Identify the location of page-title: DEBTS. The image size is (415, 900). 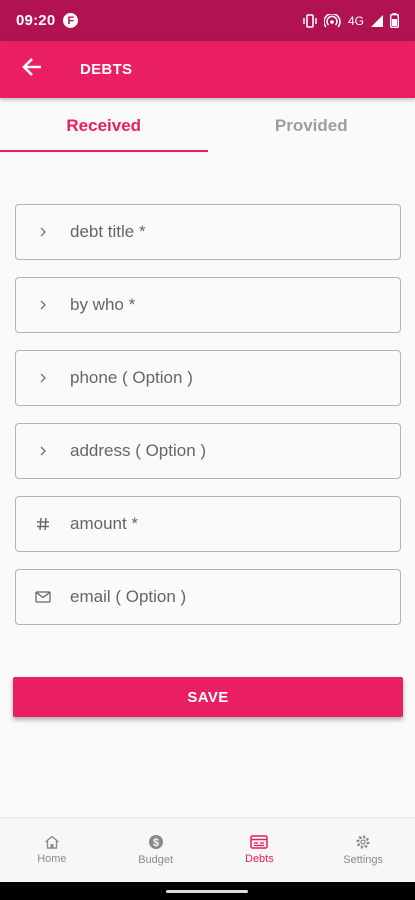
(106, 69).